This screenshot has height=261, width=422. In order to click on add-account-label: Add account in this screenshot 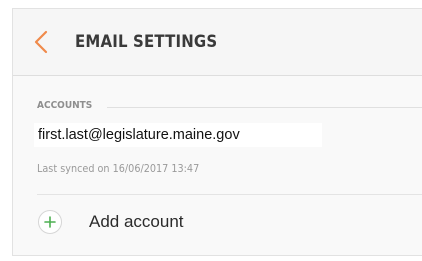, I will do `click(136, 221)`.